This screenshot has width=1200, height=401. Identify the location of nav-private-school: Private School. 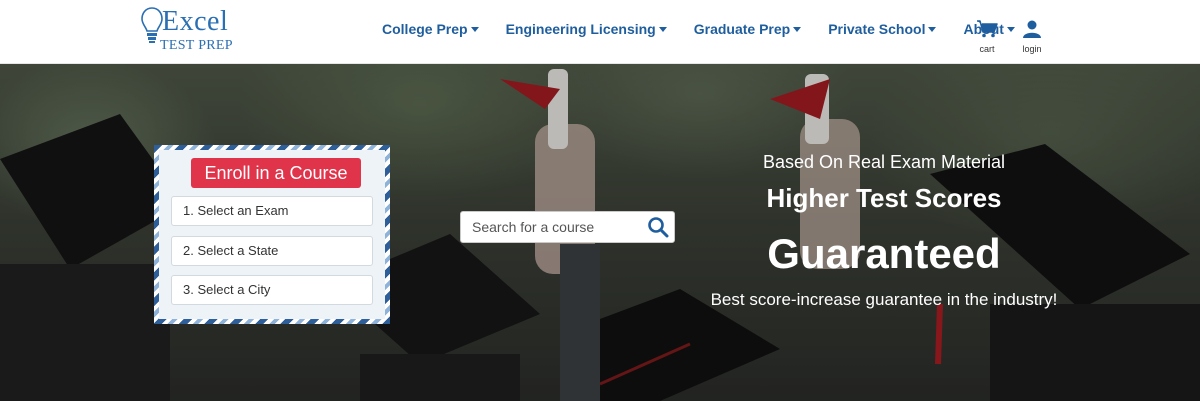
(882, 29).